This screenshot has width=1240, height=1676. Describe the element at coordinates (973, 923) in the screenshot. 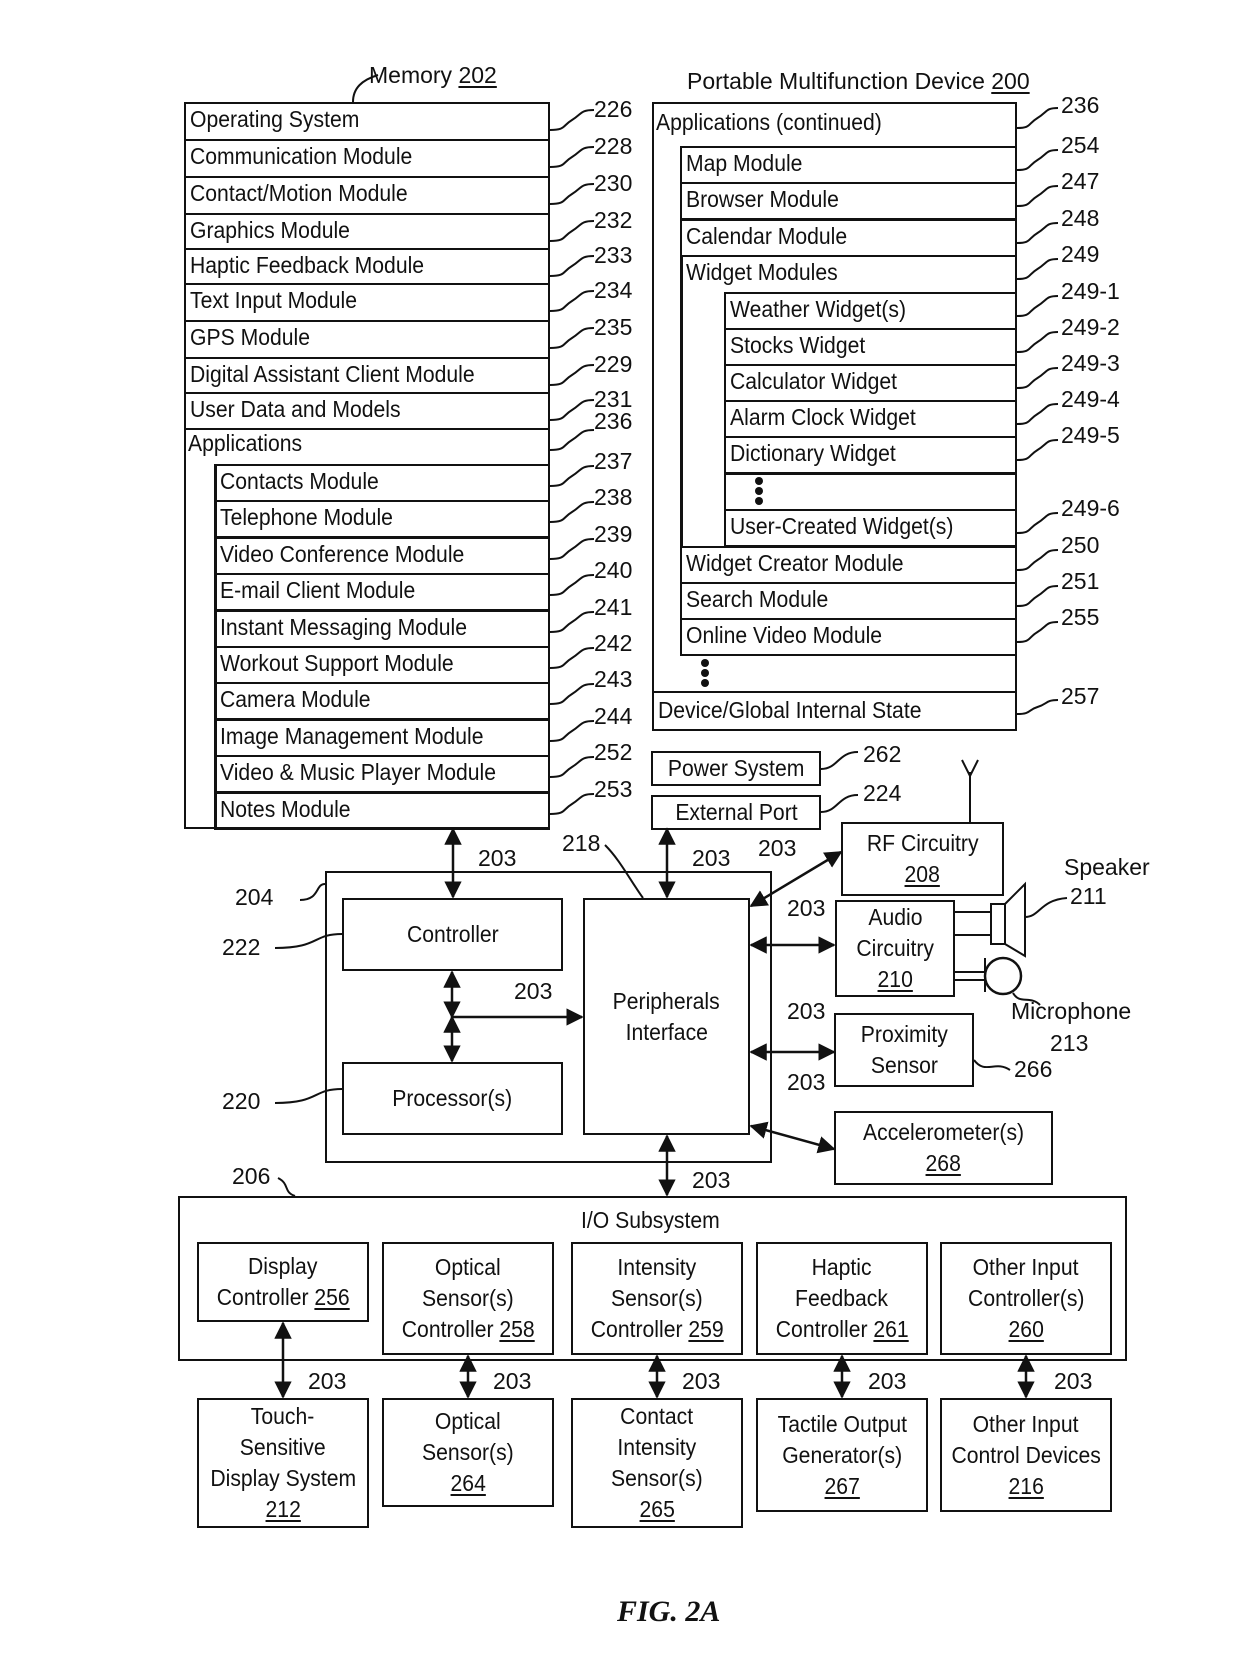

I see `speaker-wire` at that location.